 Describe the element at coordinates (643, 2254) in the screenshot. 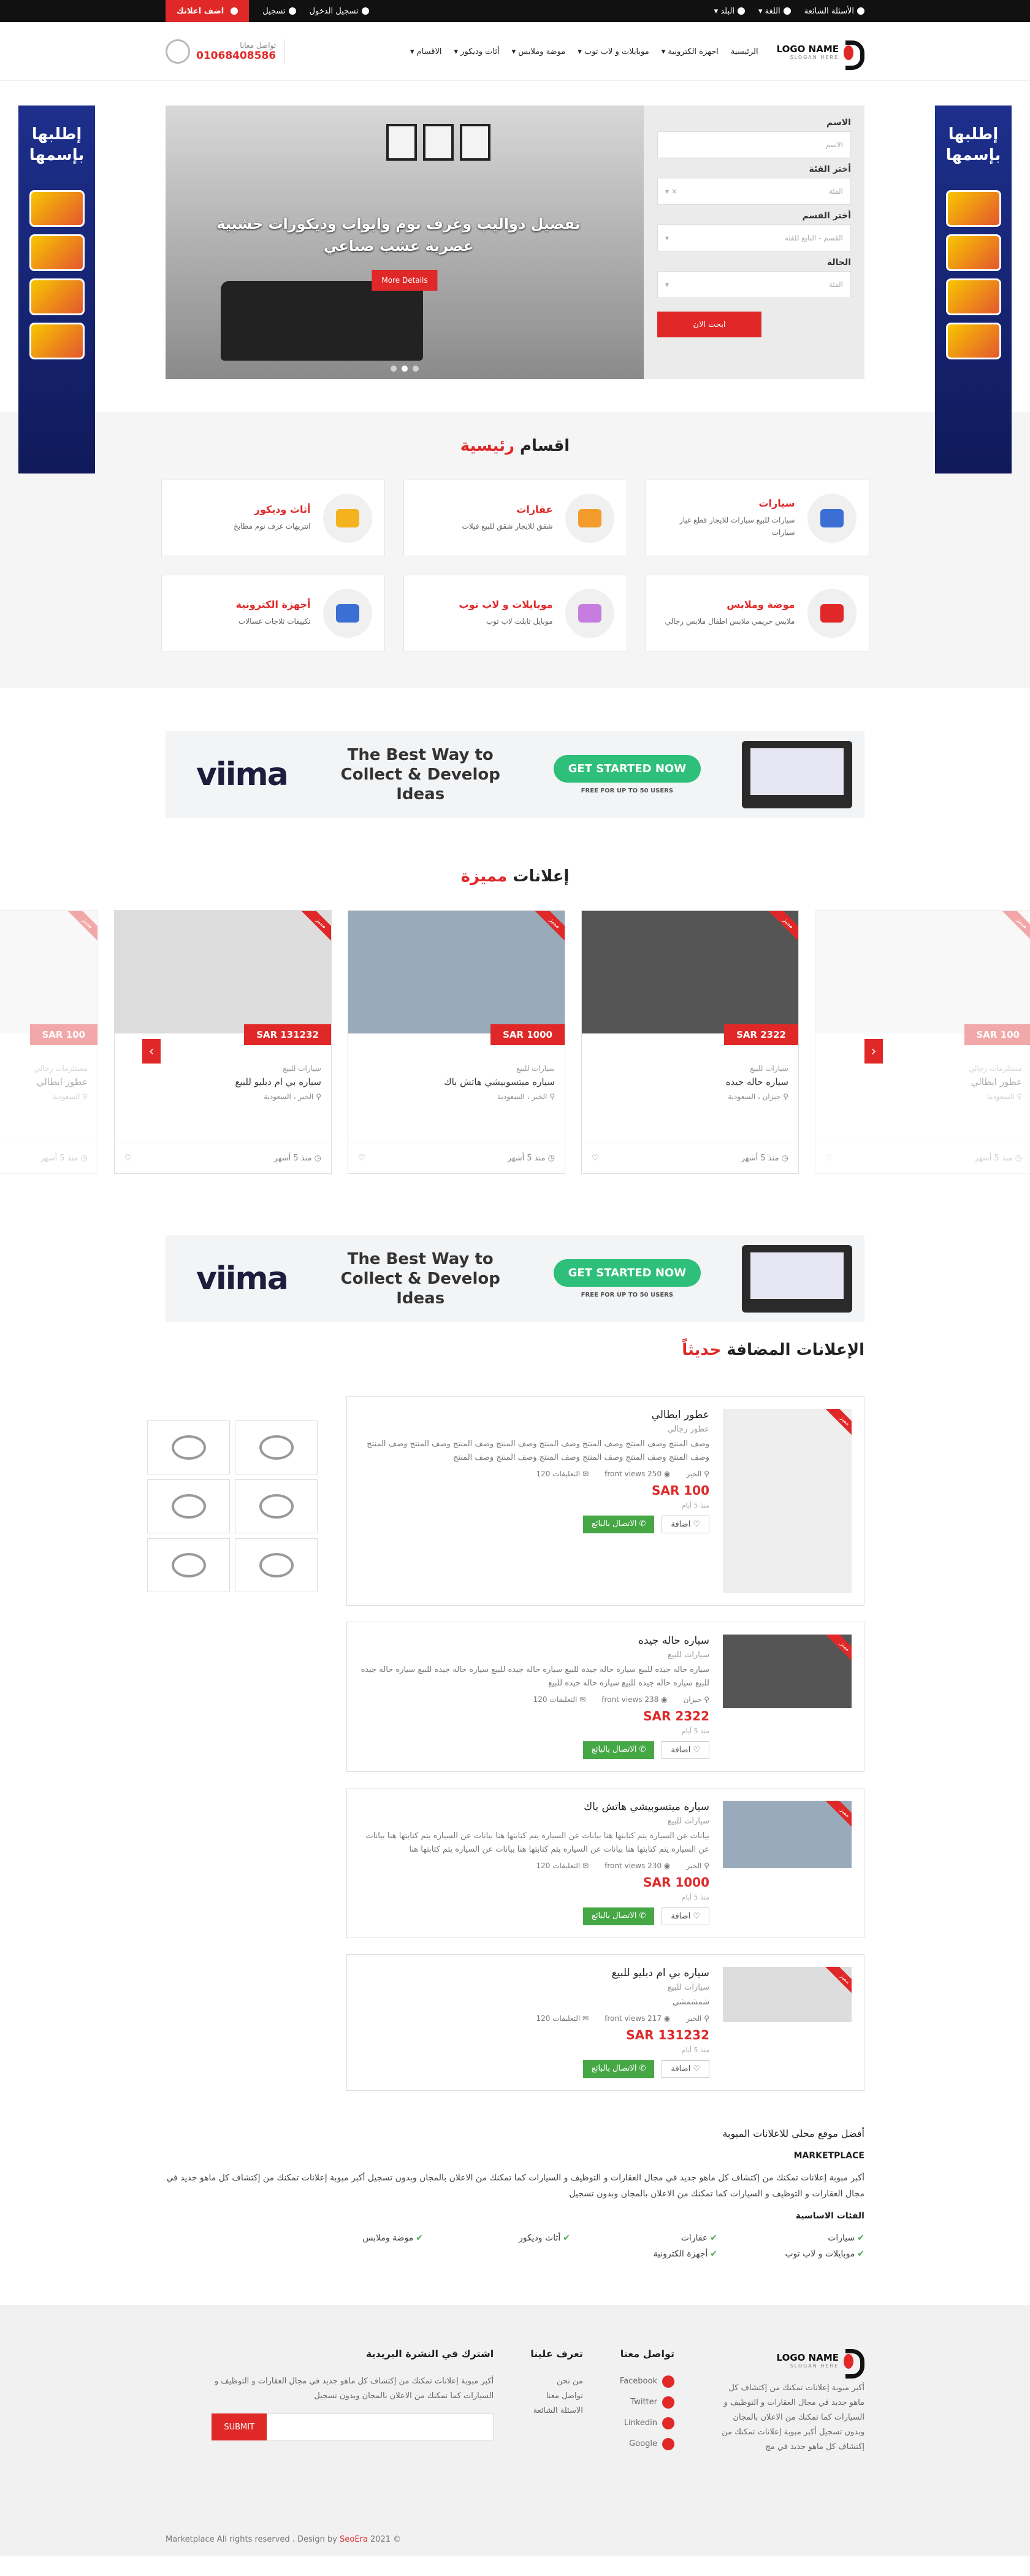

I see `about-category-link: أجهزة الكترونية` at that location.